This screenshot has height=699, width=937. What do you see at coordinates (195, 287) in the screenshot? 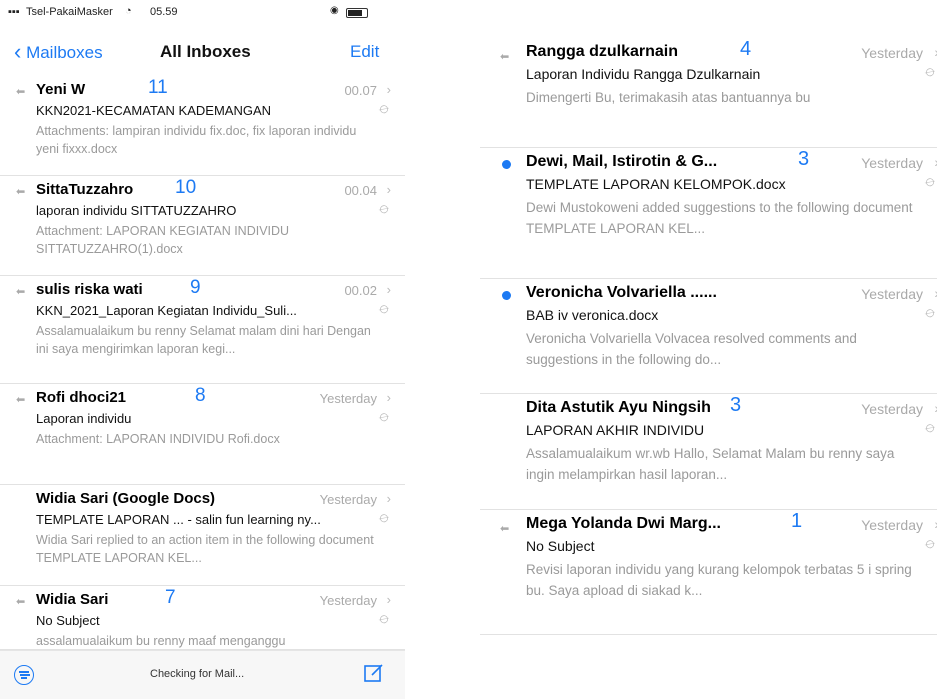
I see `annotation-number: 9` at bounding box center [195, 287].